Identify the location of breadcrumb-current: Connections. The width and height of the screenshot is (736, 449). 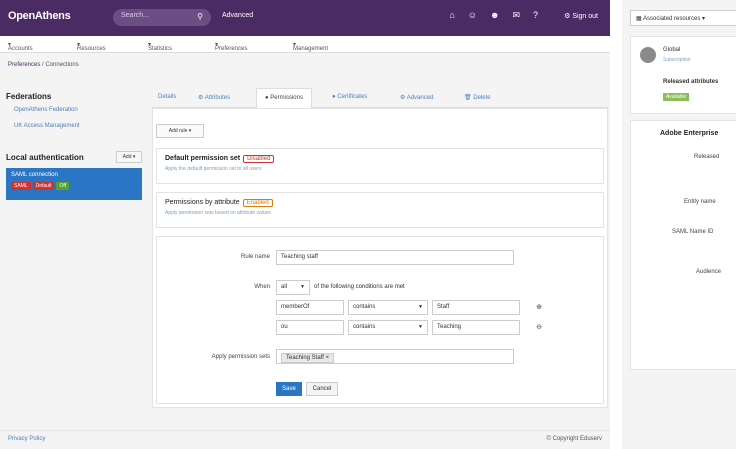
(62, 65).